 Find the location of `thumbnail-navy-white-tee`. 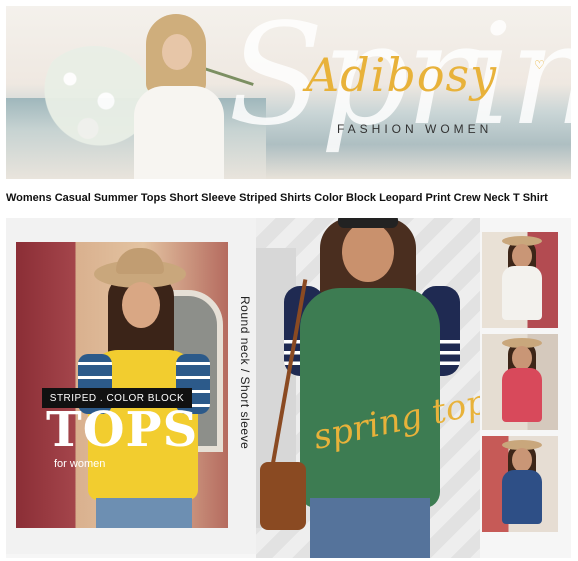

thumbnail-navy-white-tee is located at coordinates (520, 484).